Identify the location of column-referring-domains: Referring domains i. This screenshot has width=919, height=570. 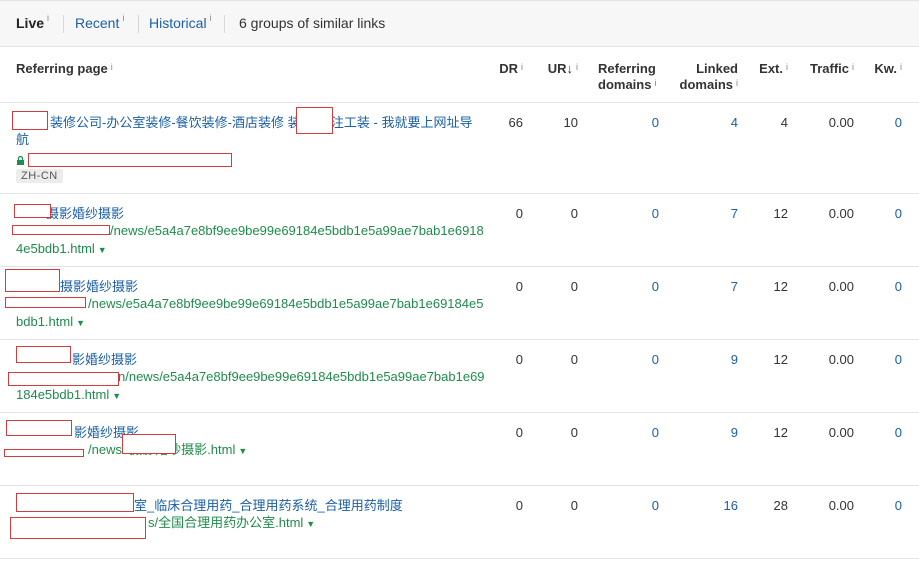
(627, 77).